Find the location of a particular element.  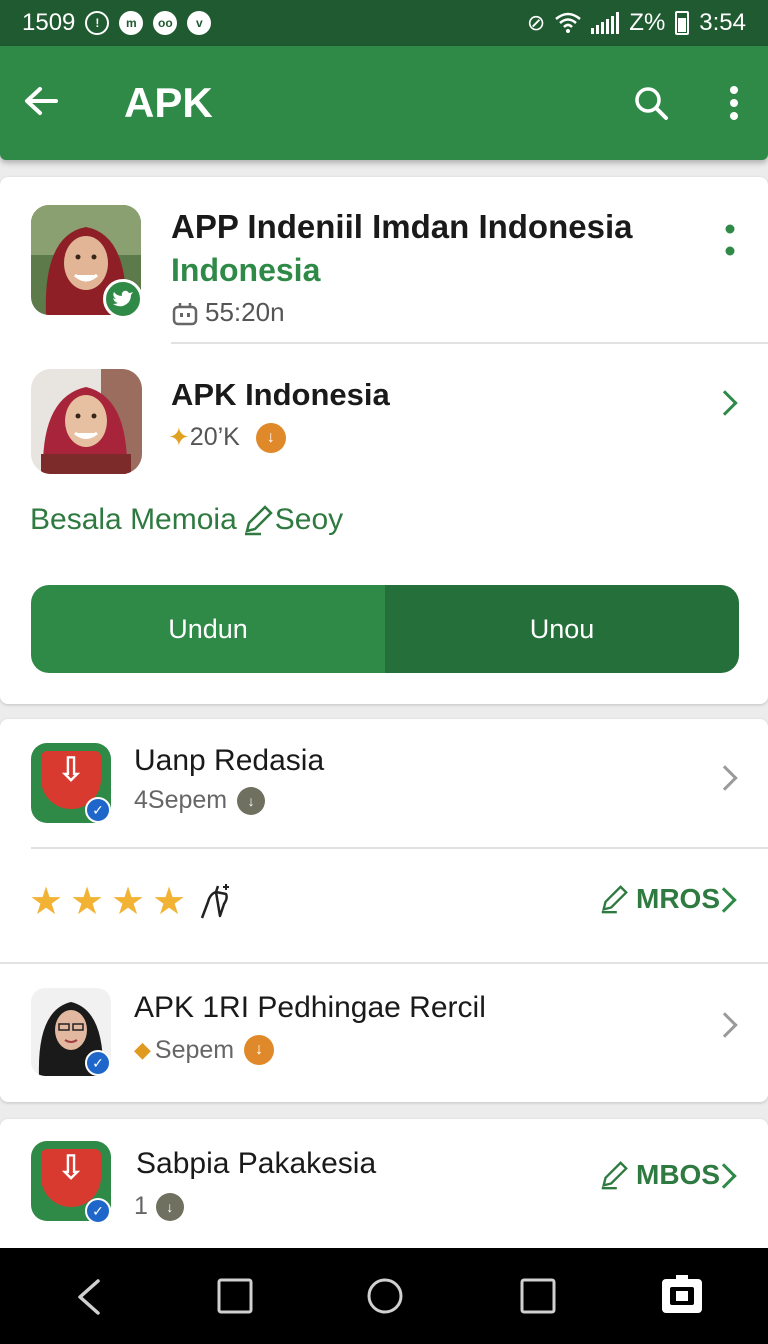

nav-back-icon is located at coordinates (89, 1297).